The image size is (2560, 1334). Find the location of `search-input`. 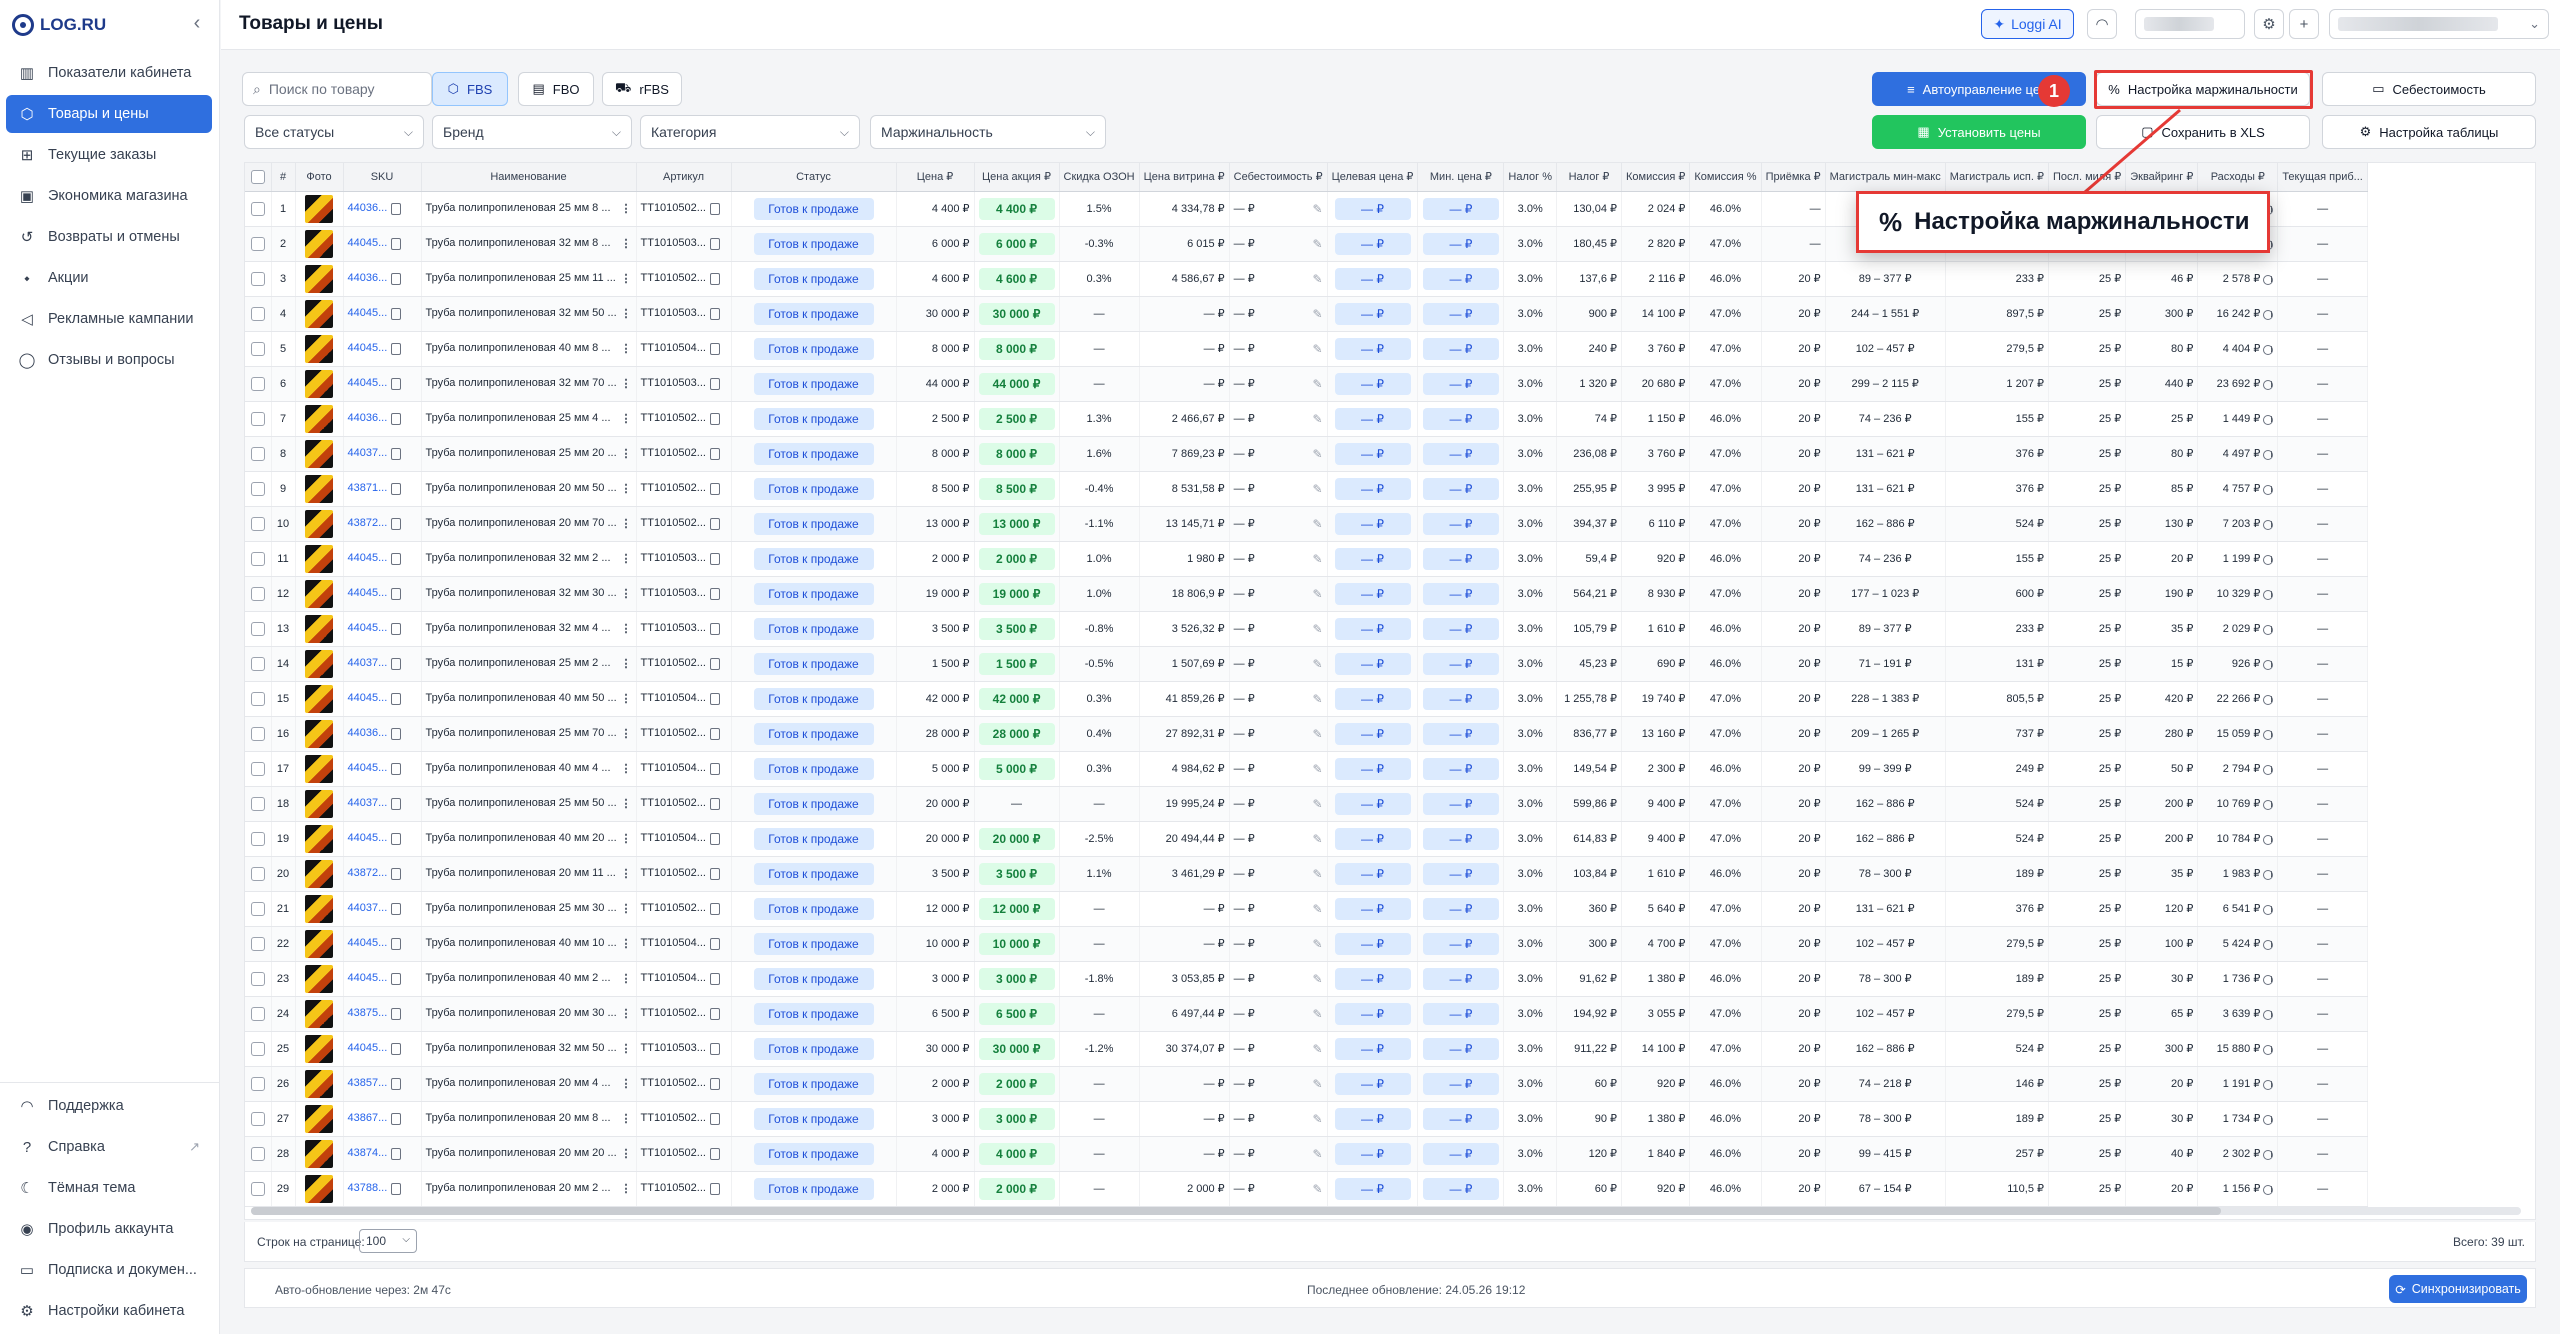

search-input is located at coordinates (343, 89).